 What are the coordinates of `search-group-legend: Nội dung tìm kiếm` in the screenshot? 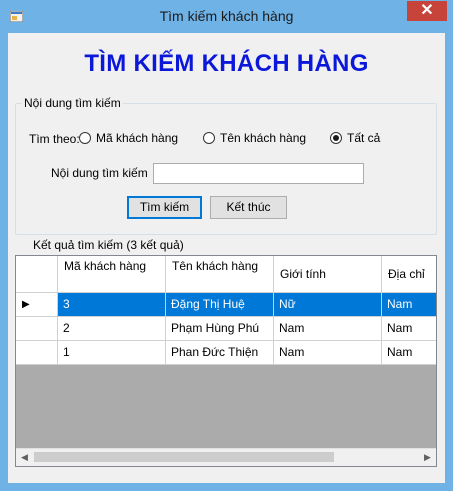 It's located at (72, 103).